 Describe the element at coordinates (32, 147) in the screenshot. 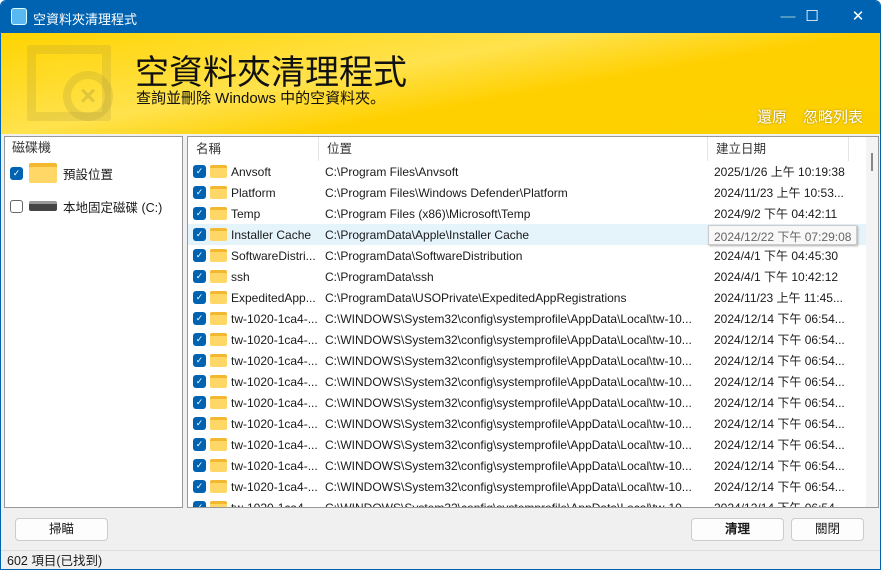

I see `drive-header: 磁碟機` at that location.